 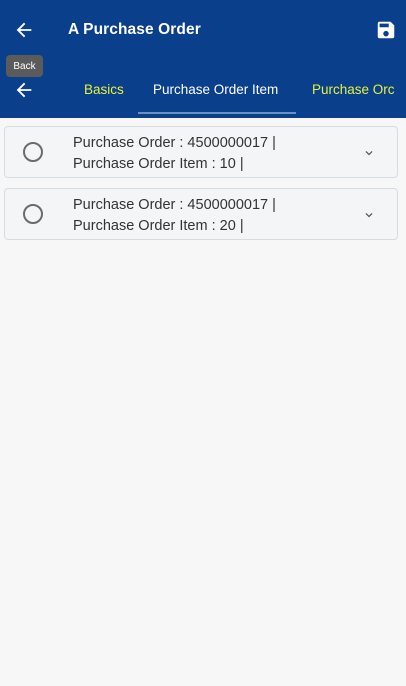 What do you see at coordinates (24, 66) in the screenshot?
I see `back-tooltip: Back` at bounding box center [24, 66].